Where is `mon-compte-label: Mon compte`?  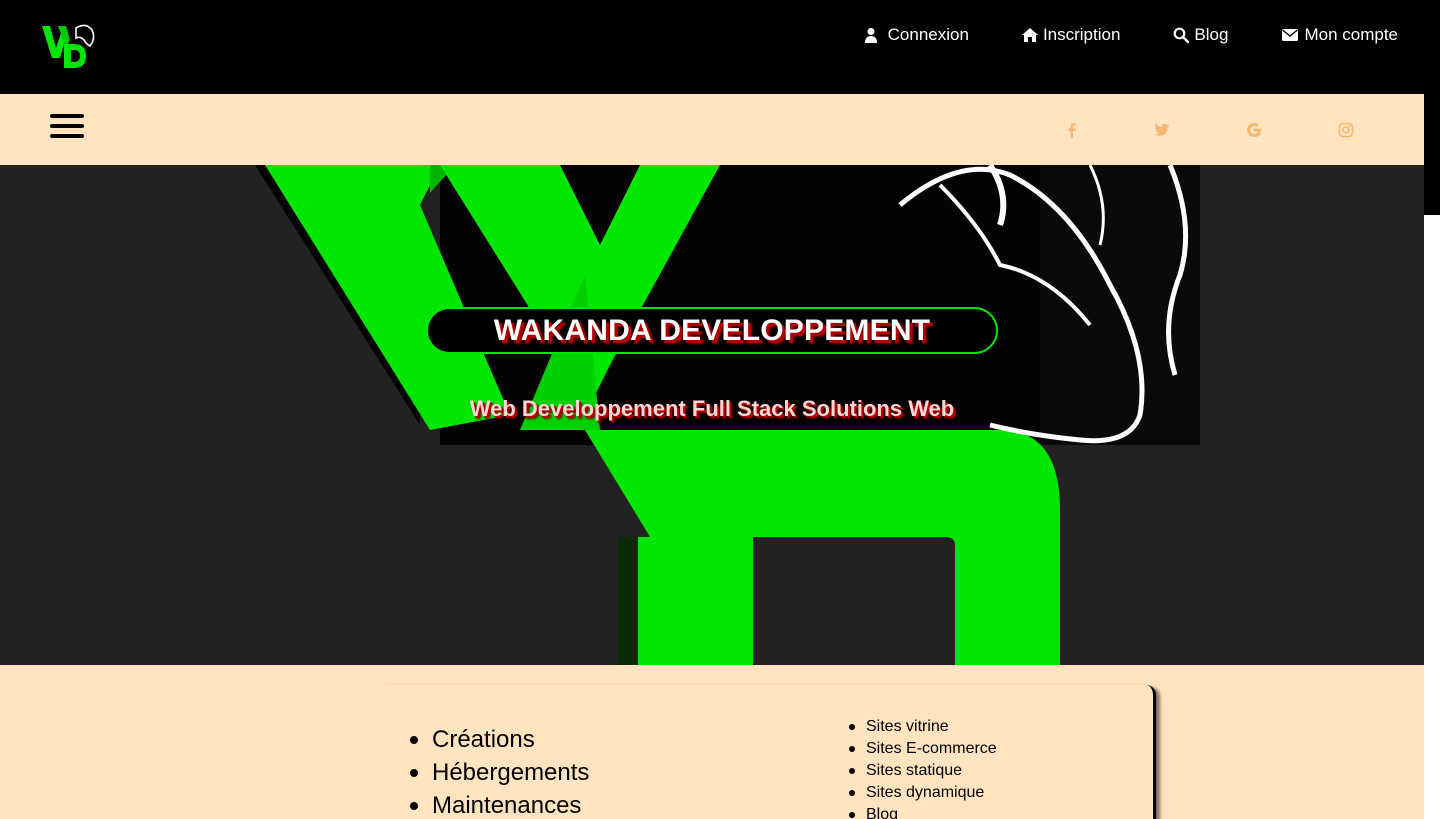 mon-compte-label: Mon compte is located at coordinates (1351, 34).